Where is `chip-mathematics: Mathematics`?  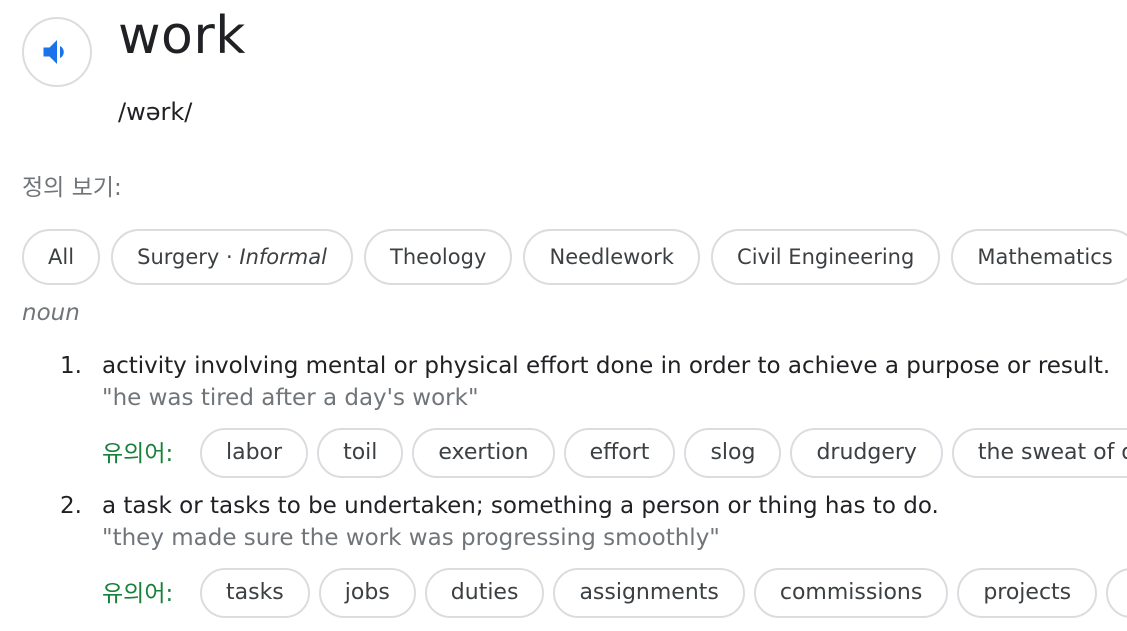
chip-mathematics: Mathematics is located at coordinates (1039, 257).